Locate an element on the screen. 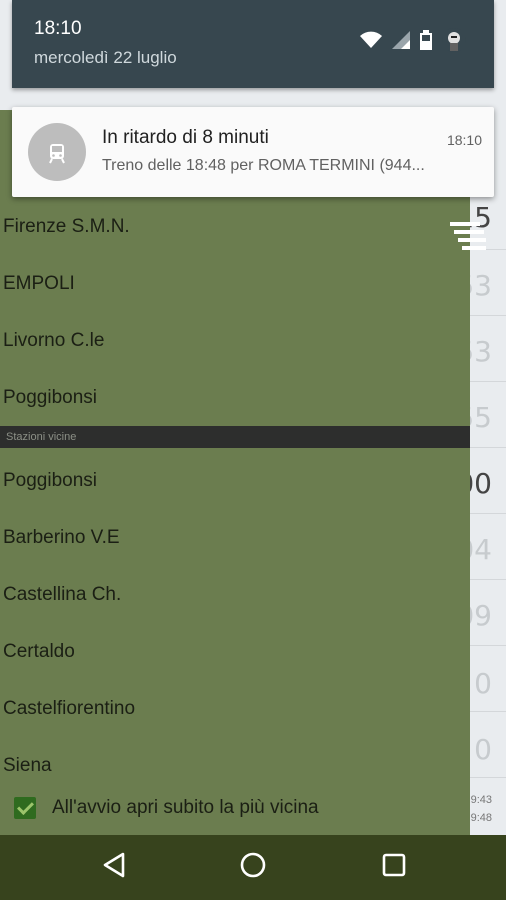 The image size is (506, 900). notification-shade-header: 18:10 mercoledì 22 luglio is located at coordinates (253, 44).